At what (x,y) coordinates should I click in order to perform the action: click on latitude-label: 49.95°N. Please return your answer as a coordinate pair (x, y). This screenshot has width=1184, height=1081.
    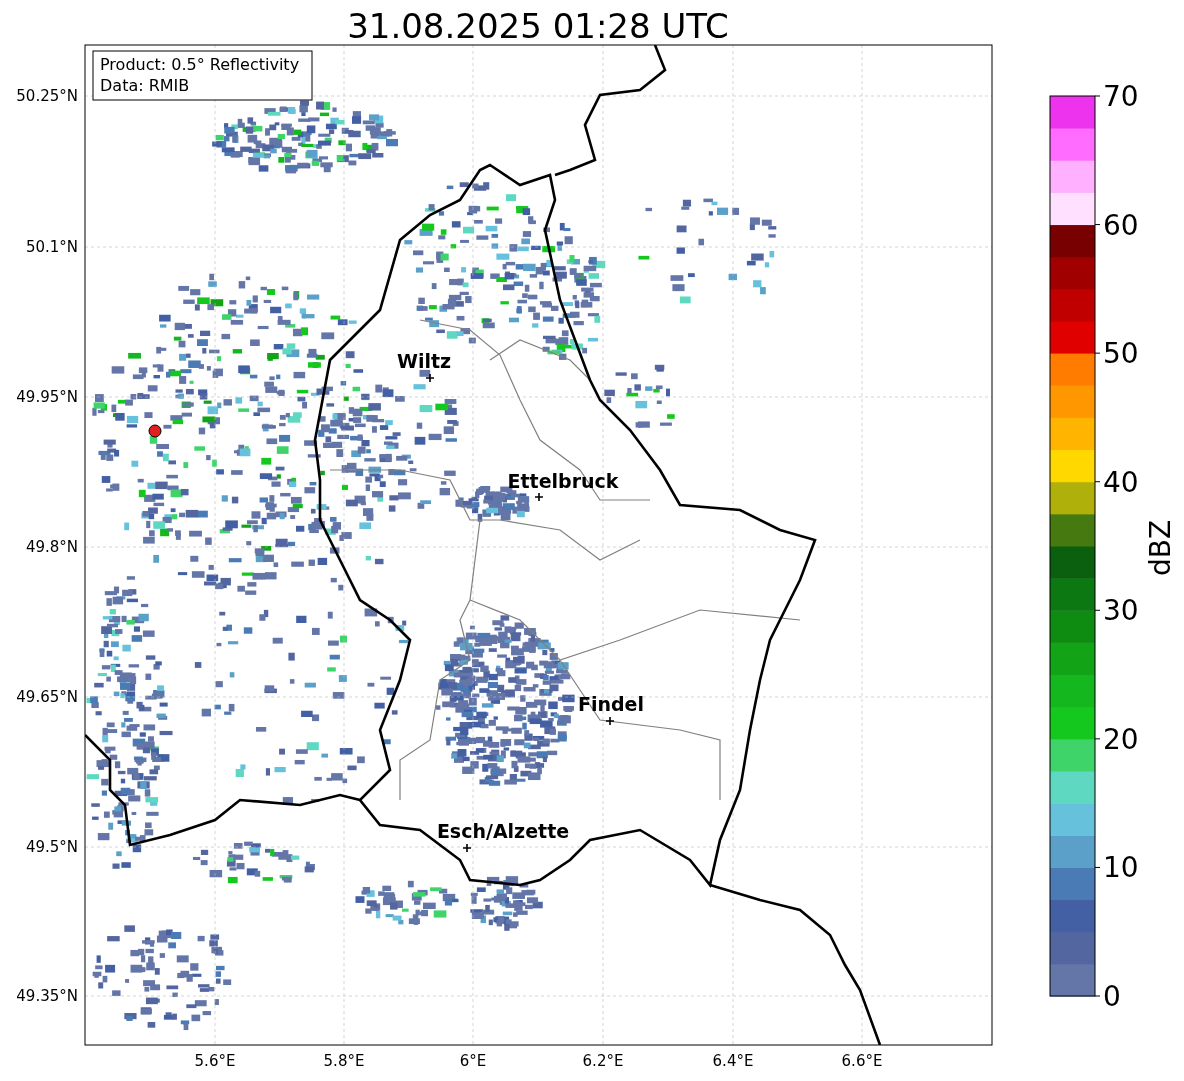
    Looking at the image, I should click on (47, 397).